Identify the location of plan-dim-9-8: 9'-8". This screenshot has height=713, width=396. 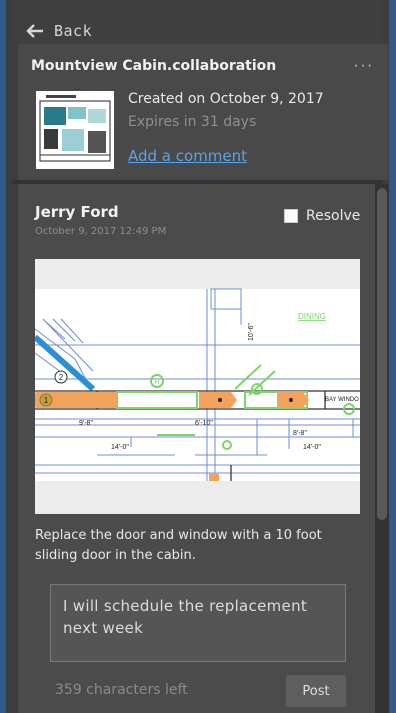
(86, 423).